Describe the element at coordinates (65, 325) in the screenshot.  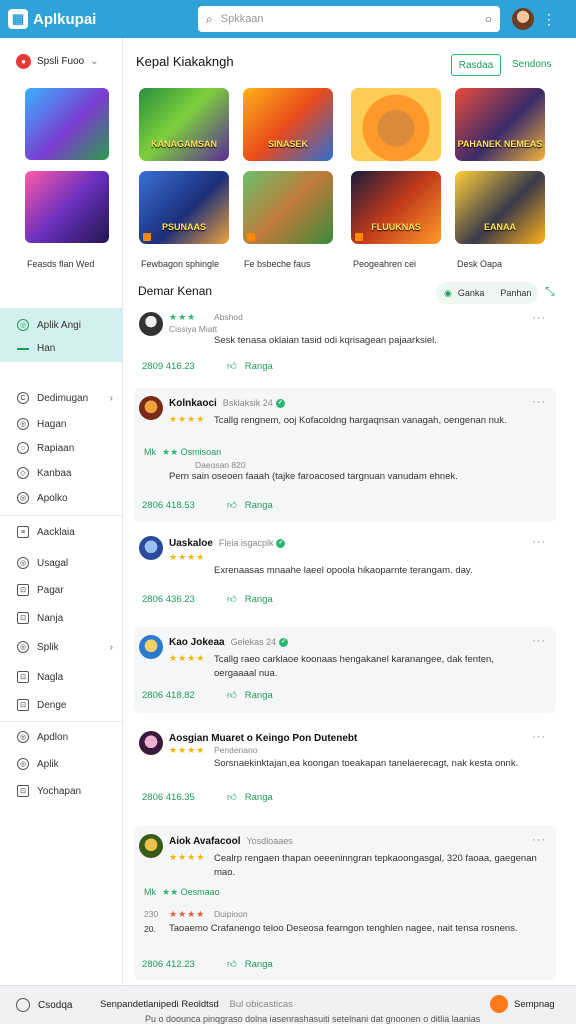
I see `sidebar-item-active: ◎ Aplik Angi` at that location.